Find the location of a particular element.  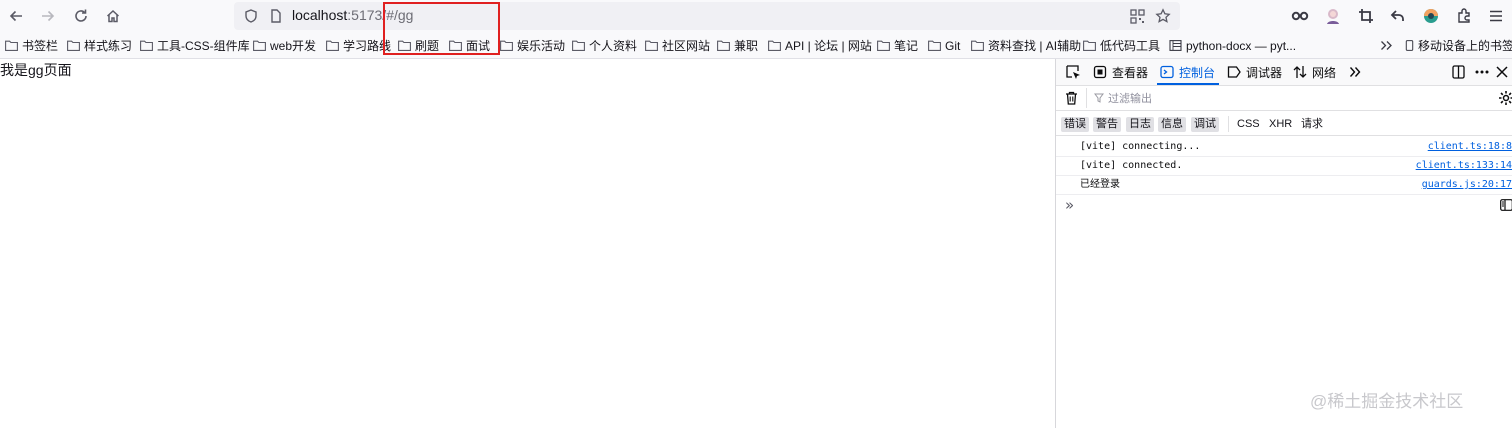

dock-side-icon is located at coordinates (1458, 72).